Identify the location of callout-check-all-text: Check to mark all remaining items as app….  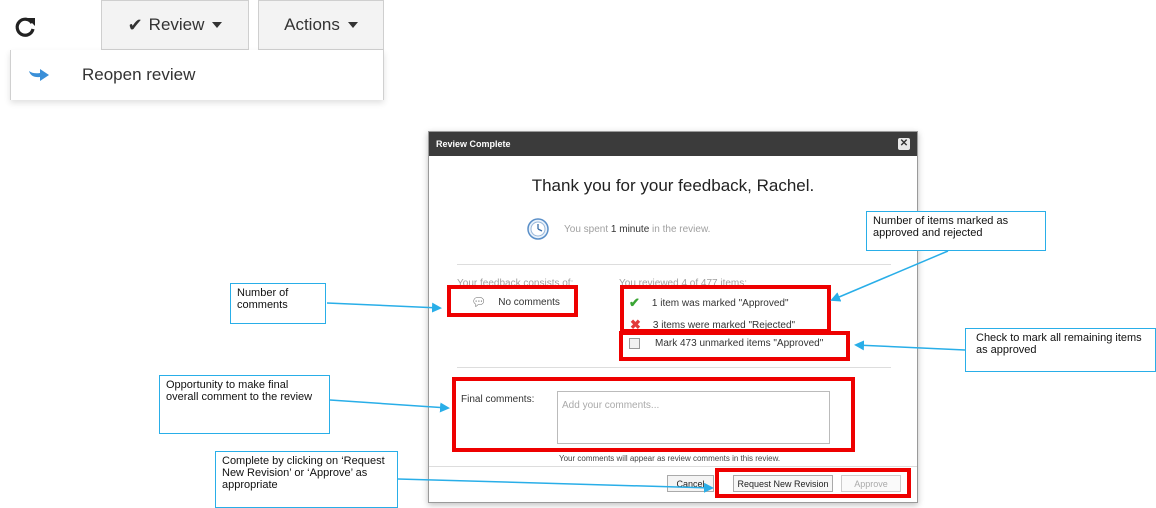
(1059, 344).